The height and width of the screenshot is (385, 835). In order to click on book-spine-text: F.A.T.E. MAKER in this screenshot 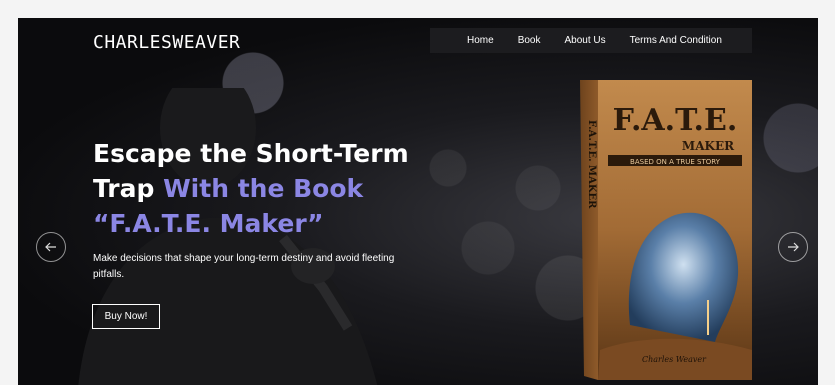, I will do `click(591, 164)`.